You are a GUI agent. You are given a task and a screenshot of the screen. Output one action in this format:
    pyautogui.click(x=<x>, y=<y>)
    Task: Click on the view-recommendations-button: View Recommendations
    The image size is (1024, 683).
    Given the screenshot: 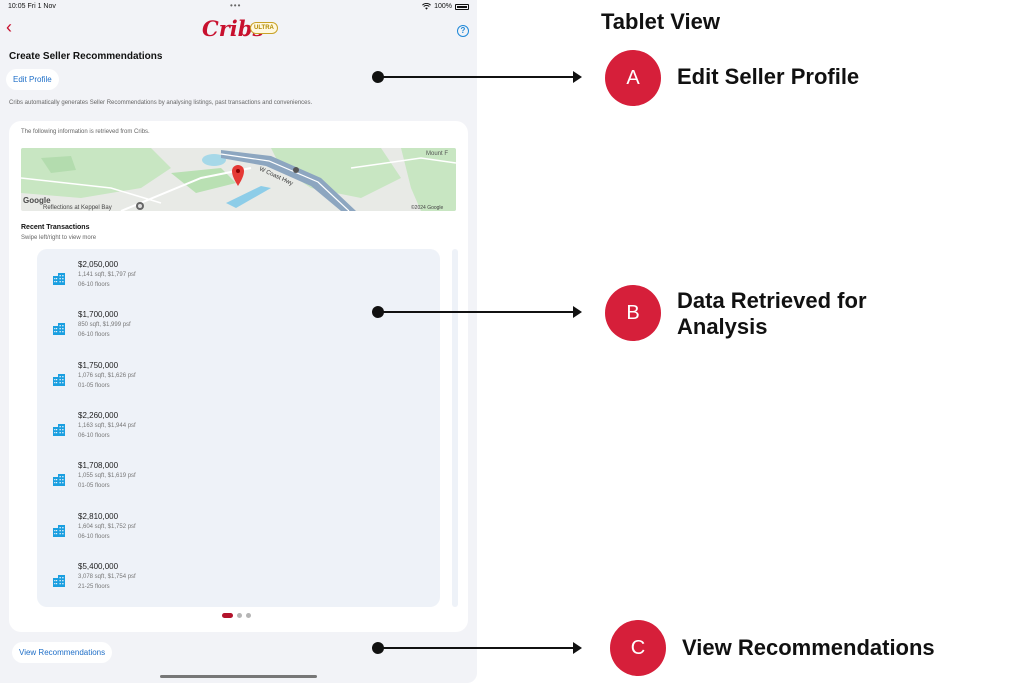 What is the action you would take?
    pyautogui.click(x=62, y=652)
    